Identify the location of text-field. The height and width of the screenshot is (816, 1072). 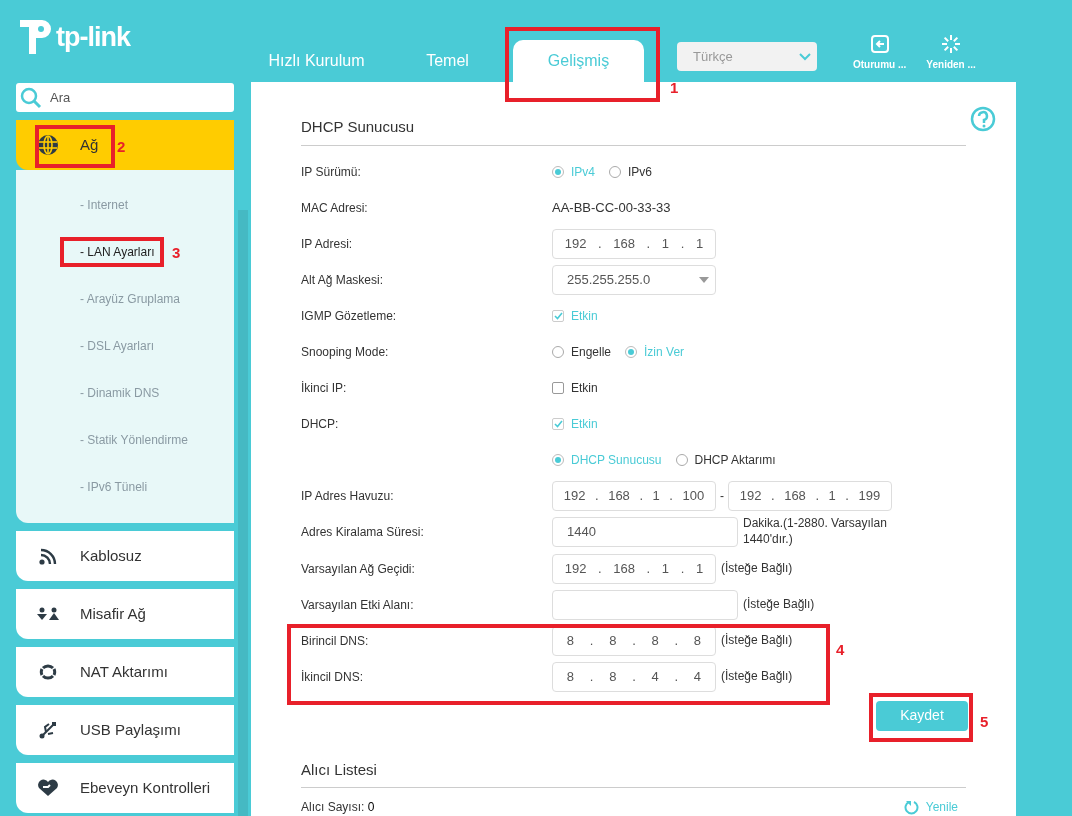
(645, 604).